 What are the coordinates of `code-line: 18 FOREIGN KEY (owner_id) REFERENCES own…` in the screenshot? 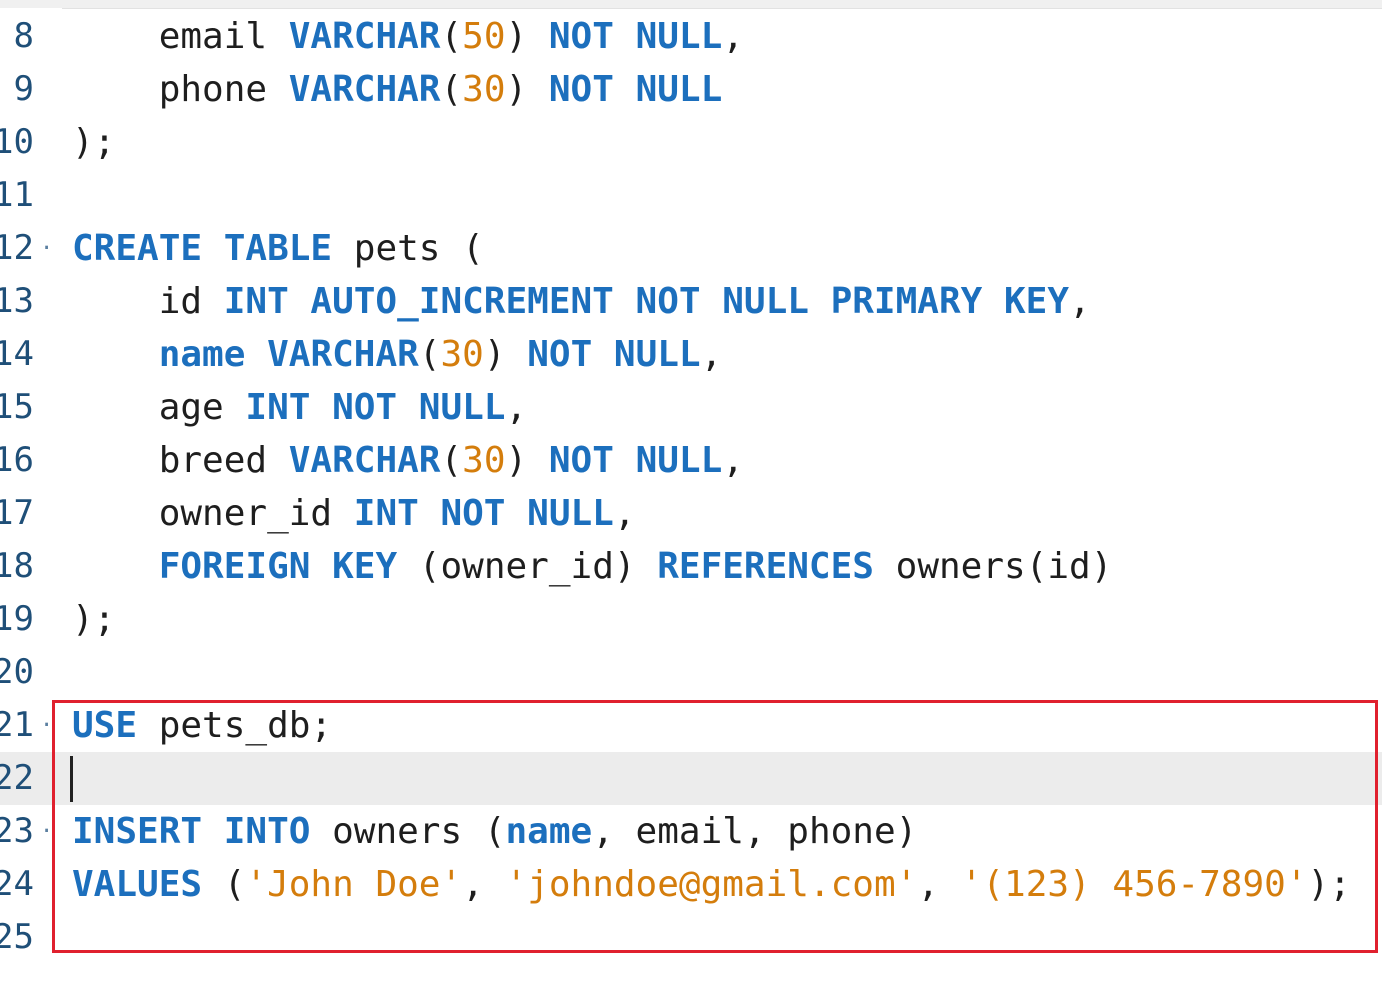 It's located at (691, 566).